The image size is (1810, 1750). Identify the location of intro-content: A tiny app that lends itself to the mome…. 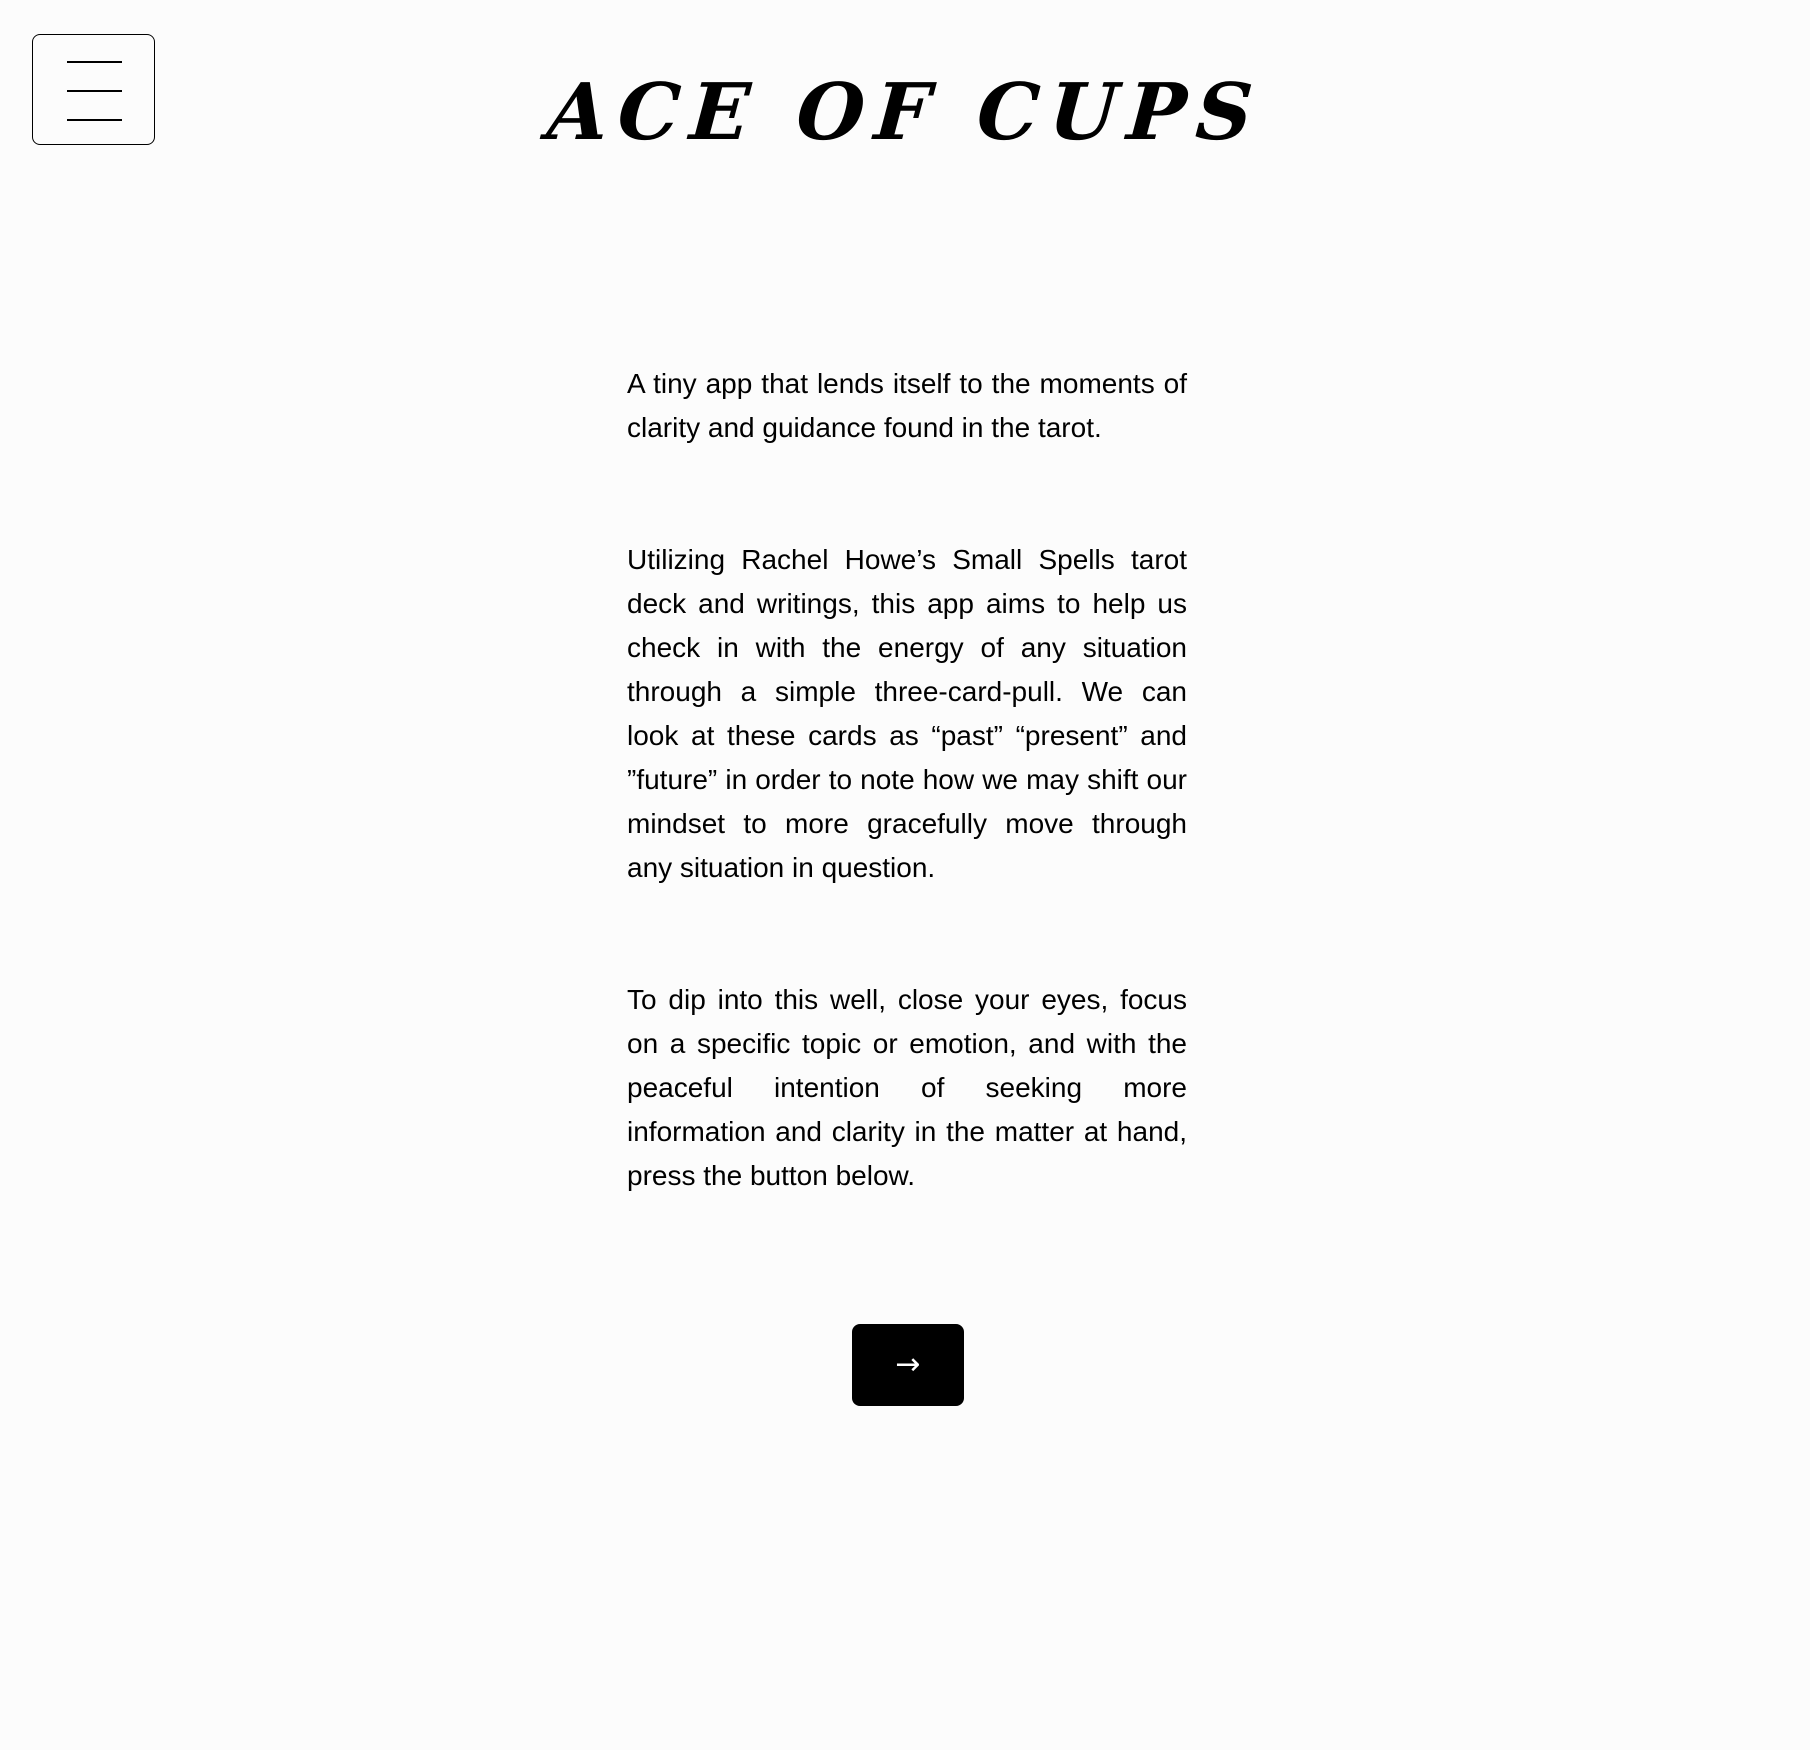
(907, 780).